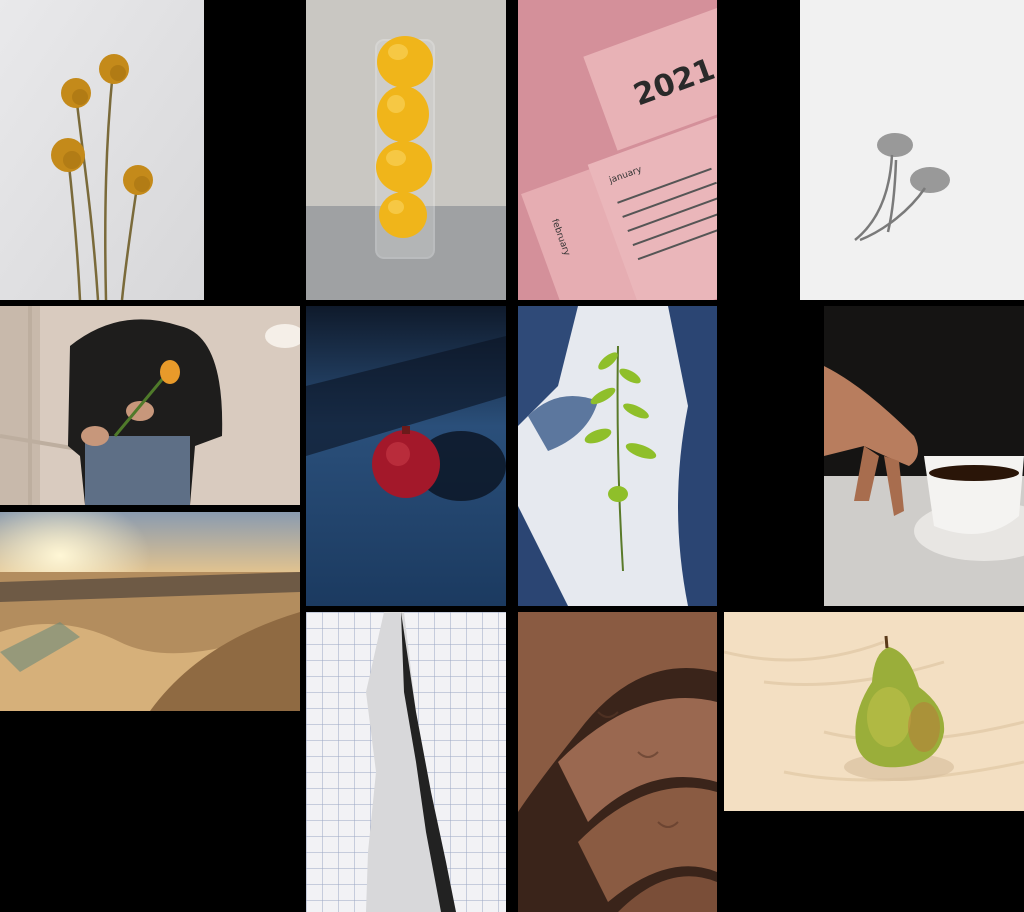 This screenshot has width=1024, height=912. I want to click on coffee-photo, so click(924, 456).